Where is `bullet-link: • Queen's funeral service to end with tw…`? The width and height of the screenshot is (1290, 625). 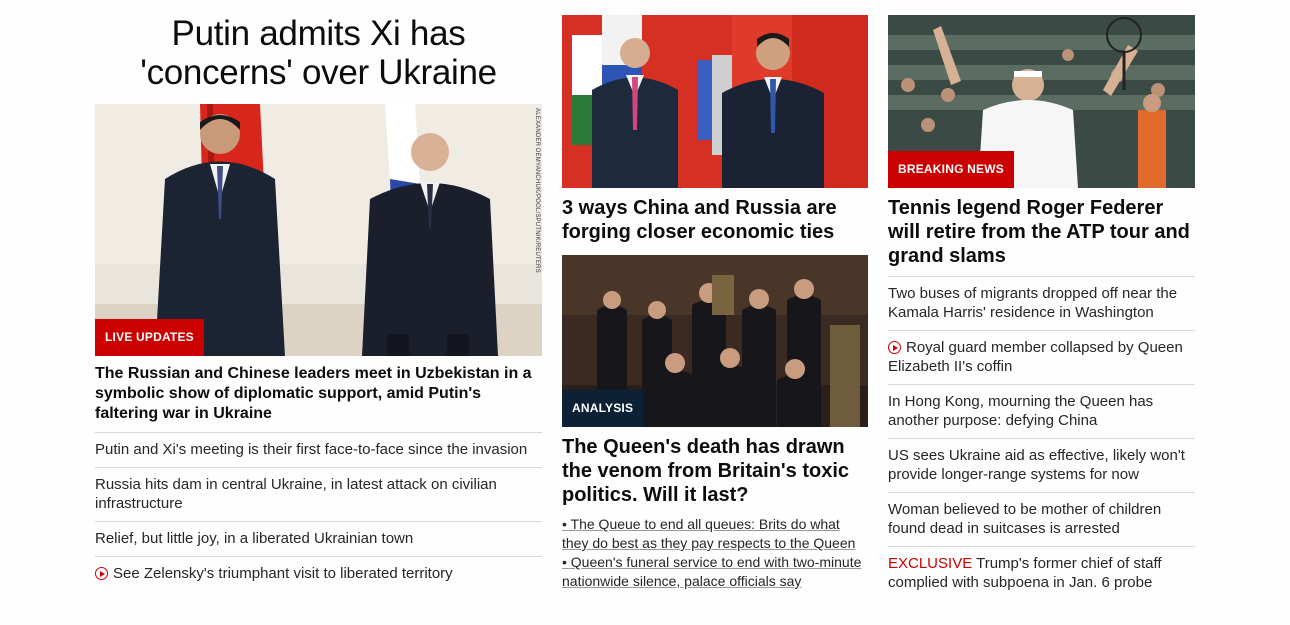 bullet-link: • Queen's funeral service to end with tw… is located at coordinates (711, 571).